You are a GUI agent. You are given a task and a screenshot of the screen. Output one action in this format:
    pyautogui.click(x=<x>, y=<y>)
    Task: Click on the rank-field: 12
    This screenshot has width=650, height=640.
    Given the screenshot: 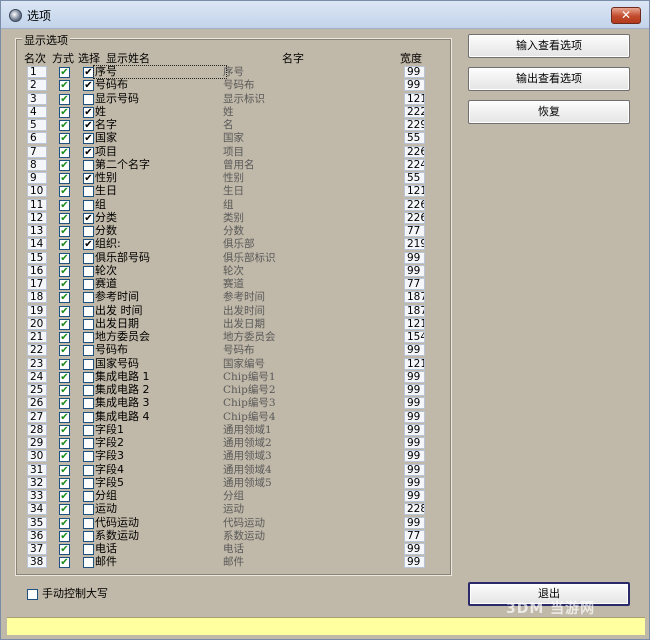 What is the action you would take?
    pyautogui.click(x=37, y=217)
    